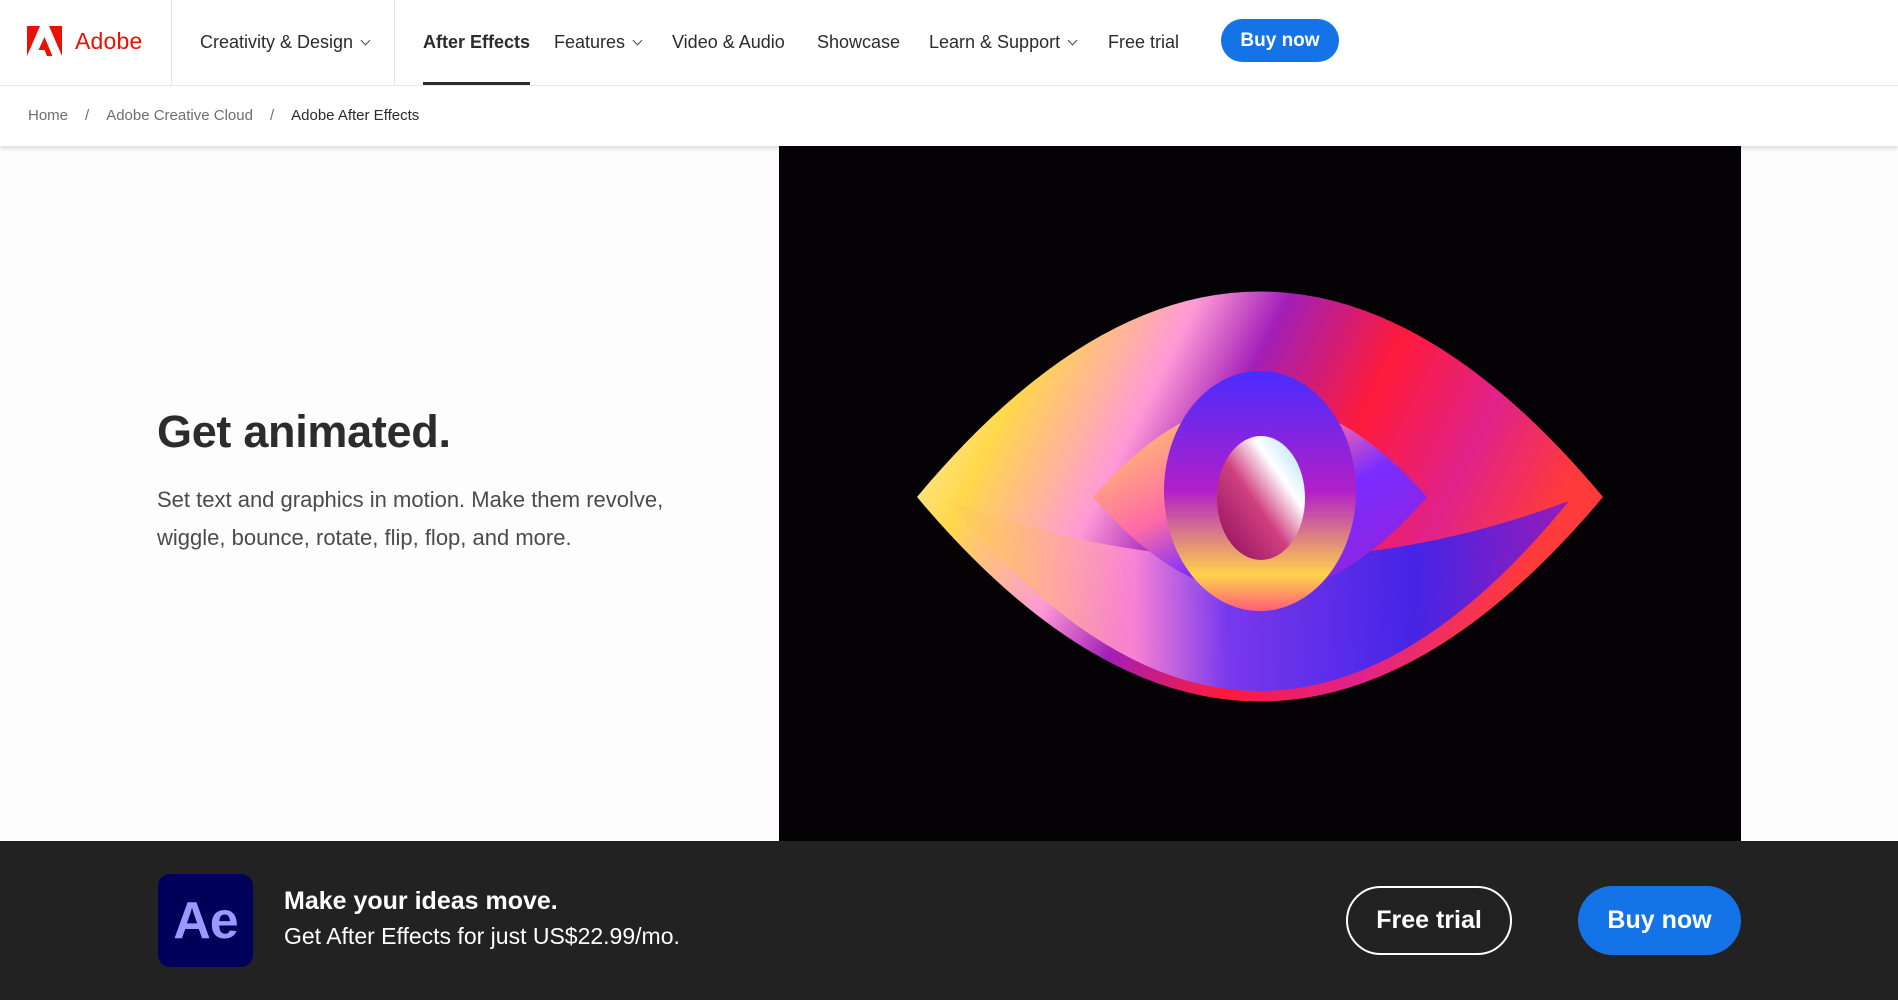 The height and width of the screenshot is (1000, 1898). What do you see at coordinates (277, 42) in the screenshot?
I see `nav-label: Creativity & Design` at bounding box center [277, 42].